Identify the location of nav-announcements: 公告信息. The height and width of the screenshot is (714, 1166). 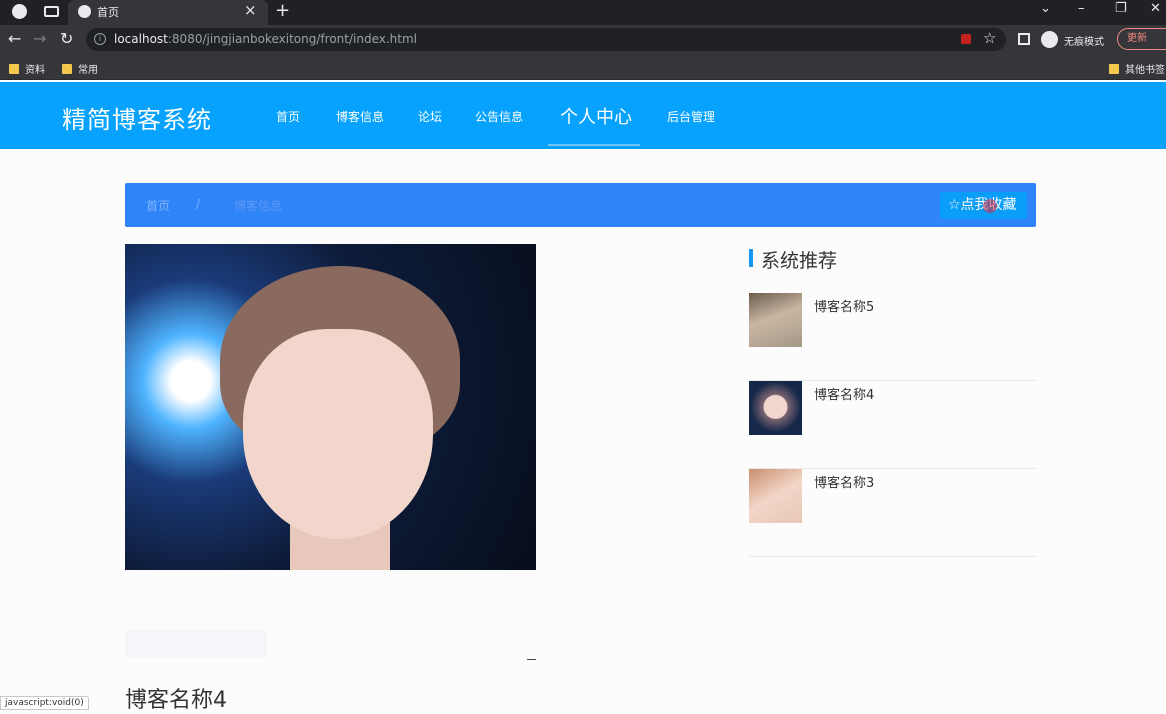
(499, 116).